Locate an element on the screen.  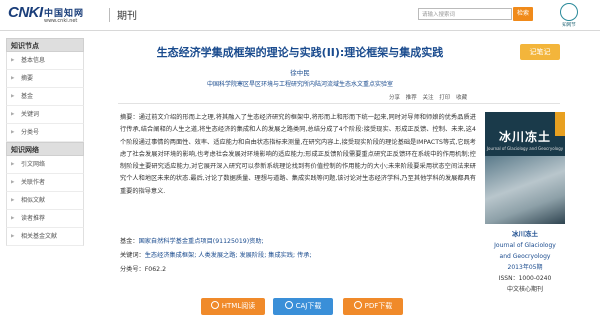
logo-text: CNKI is located at coordinates (25, 12).